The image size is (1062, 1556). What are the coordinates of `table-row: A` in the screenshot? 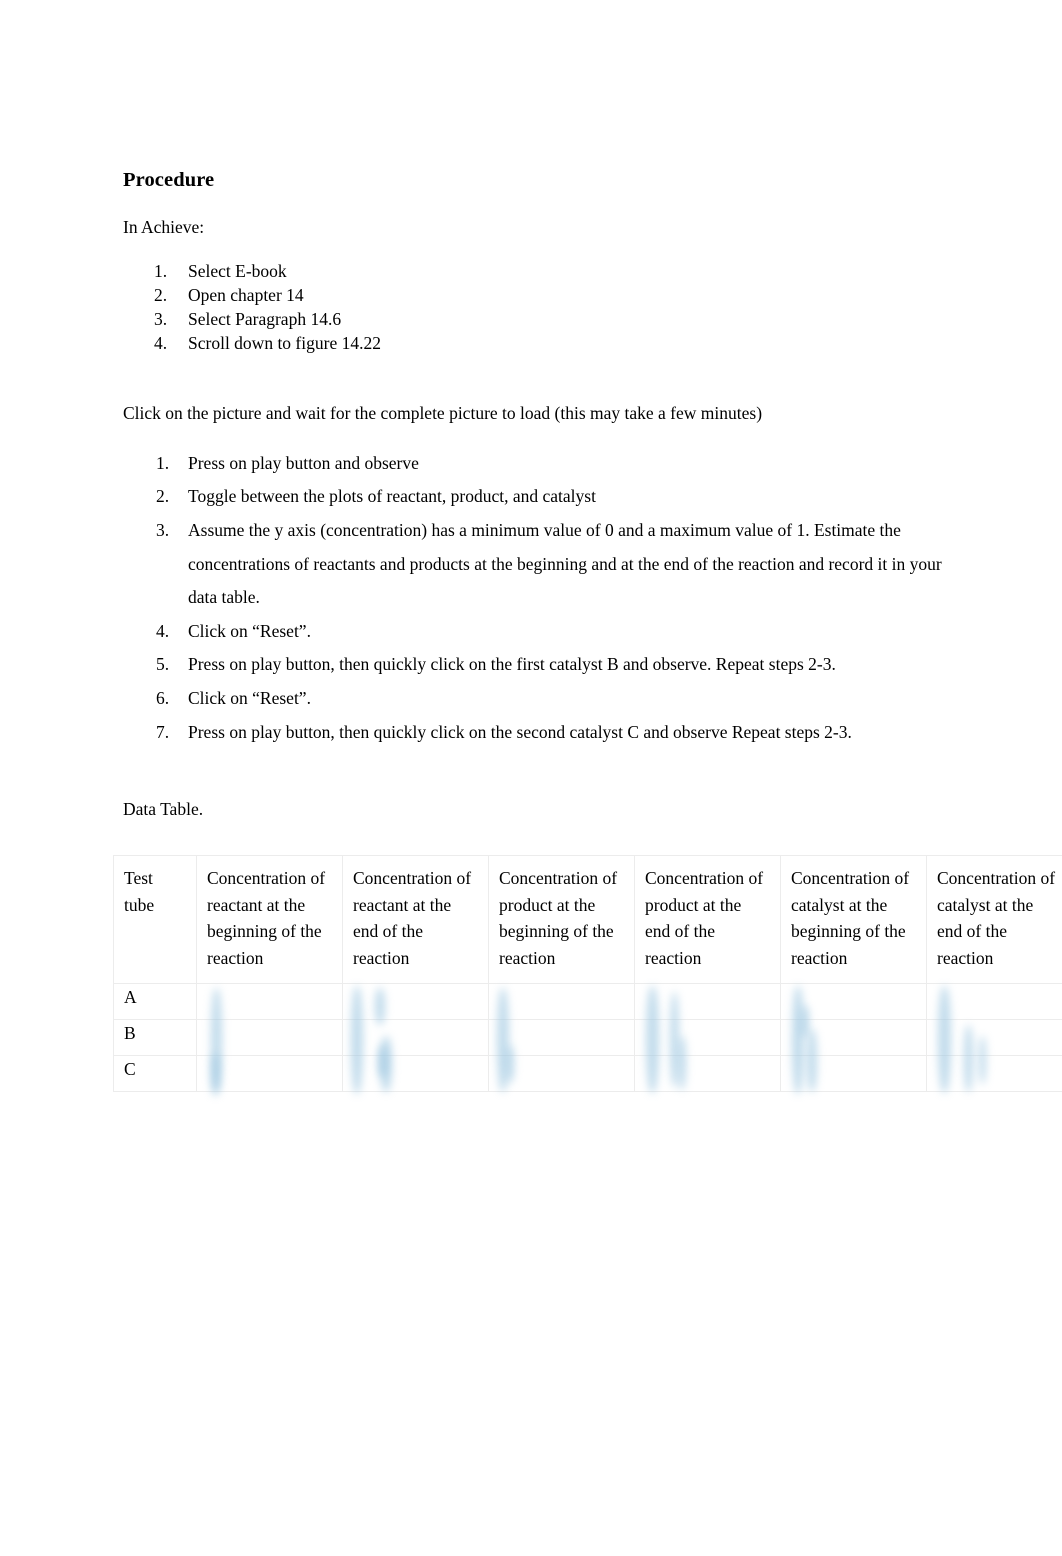 It's located at (587, 1002).